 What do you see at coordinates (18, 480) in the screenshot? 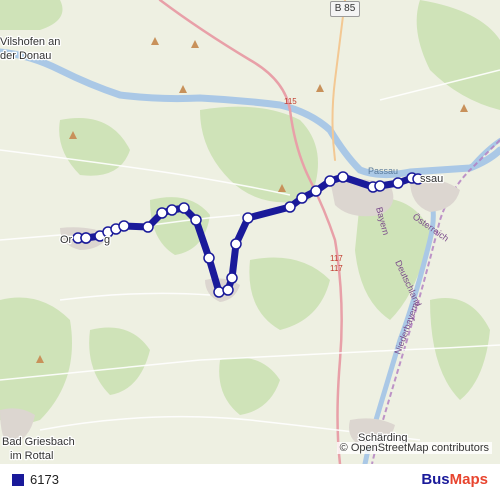
I see `legend-color-swatch` at bounding box center [18, 480].